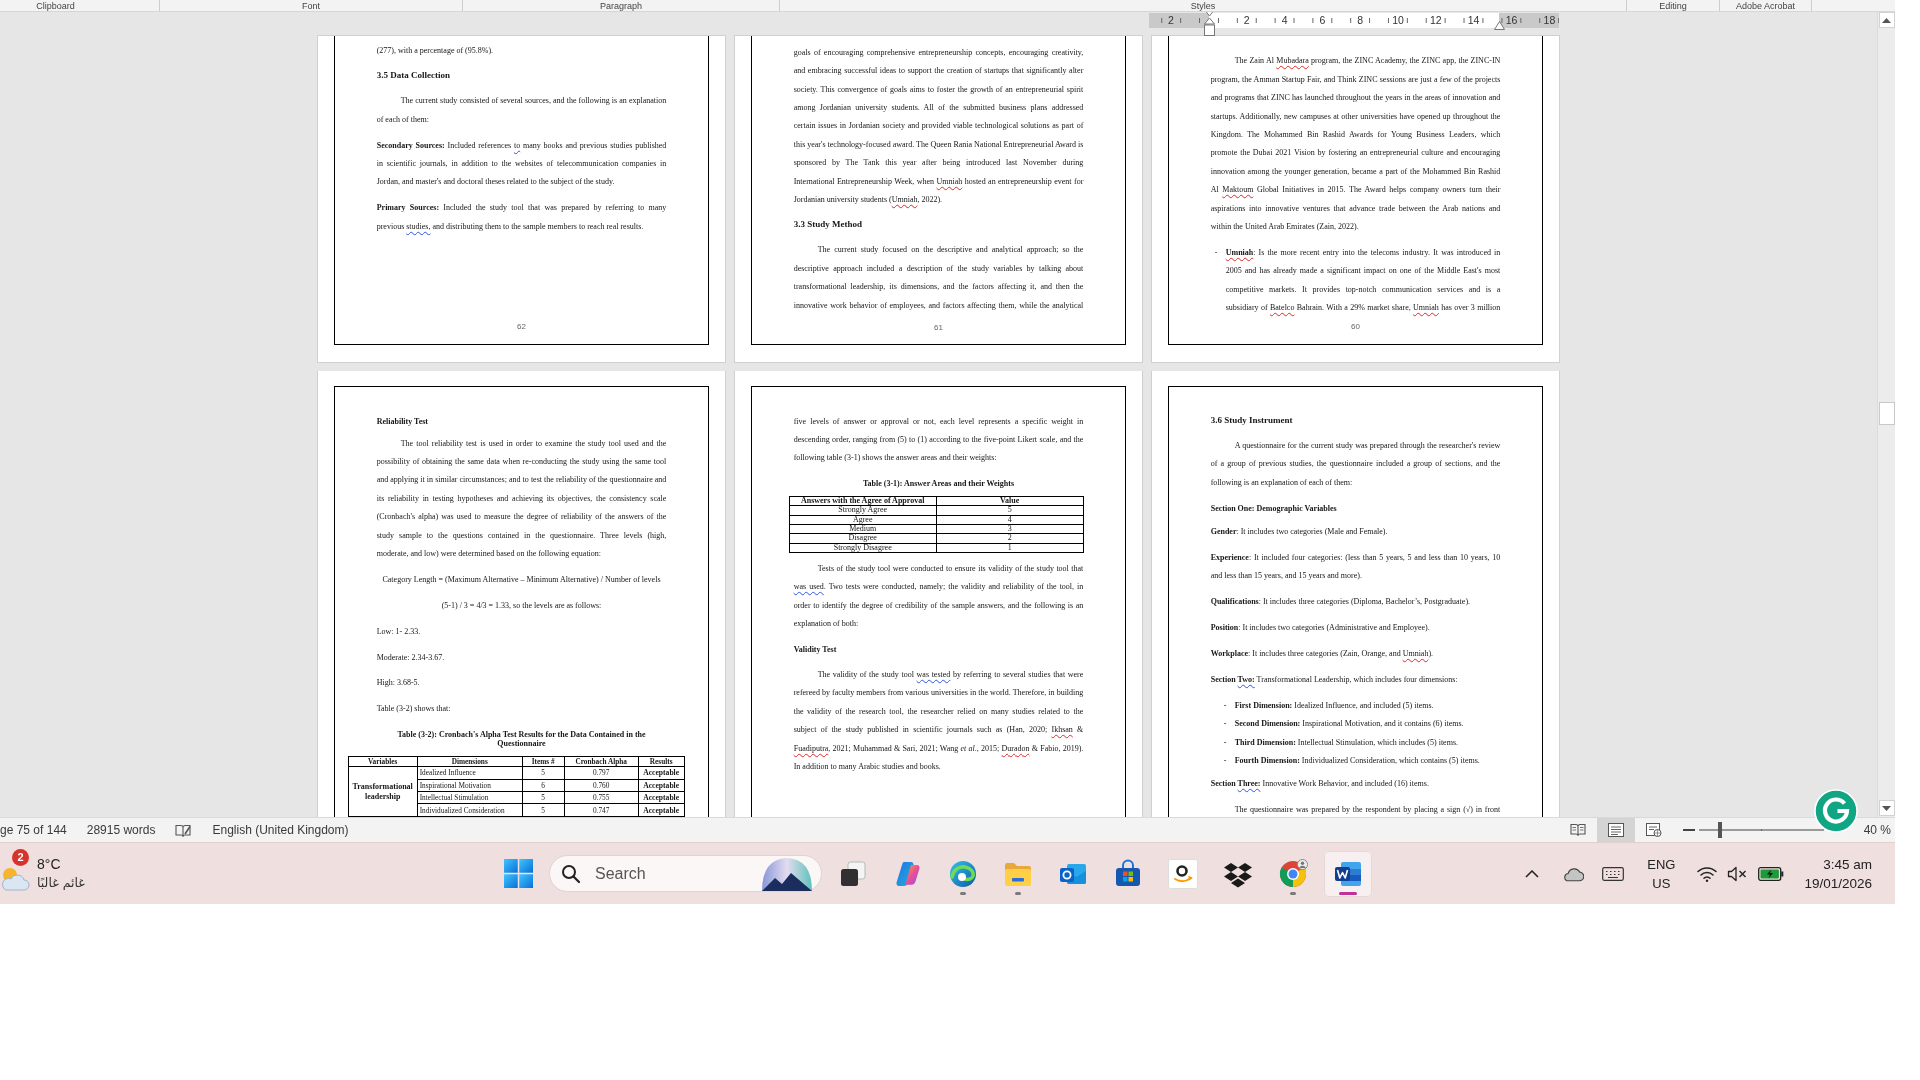 This screenshot has height=1080, width=1920. I want to click on cloud-icon, so click(1573, 873).